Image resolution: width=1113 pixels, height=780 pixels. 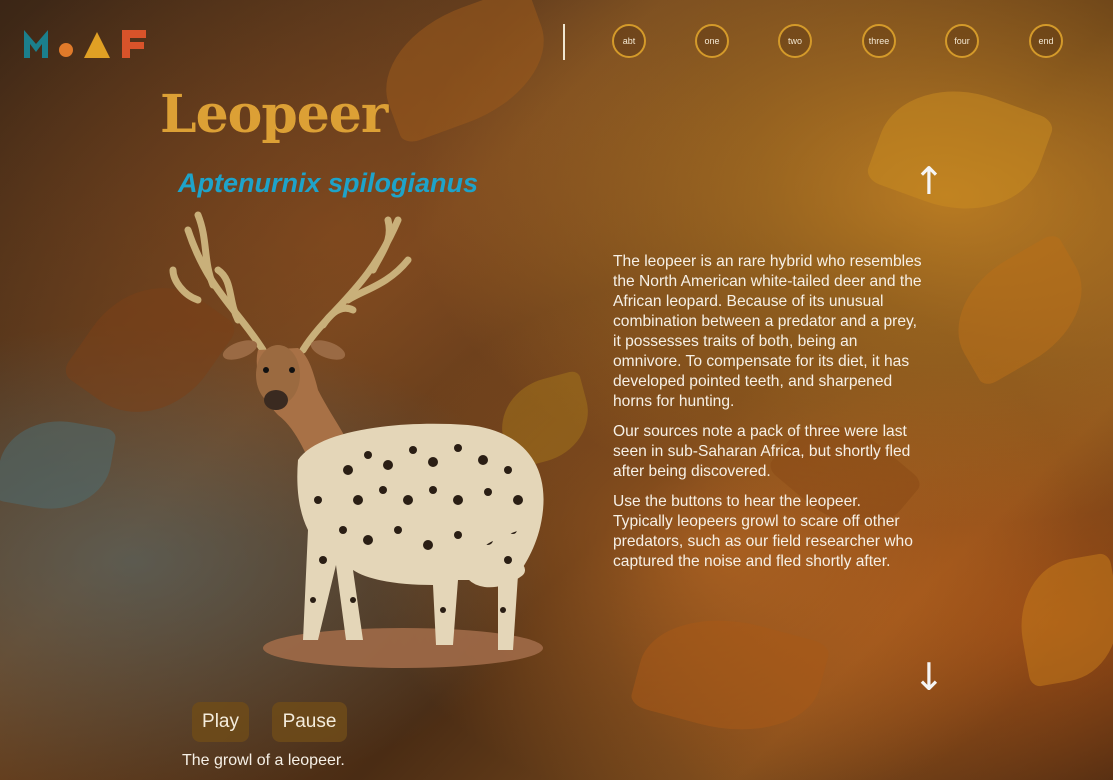 I want to click on nav-item-end: end, so click(x=1046, y=41).